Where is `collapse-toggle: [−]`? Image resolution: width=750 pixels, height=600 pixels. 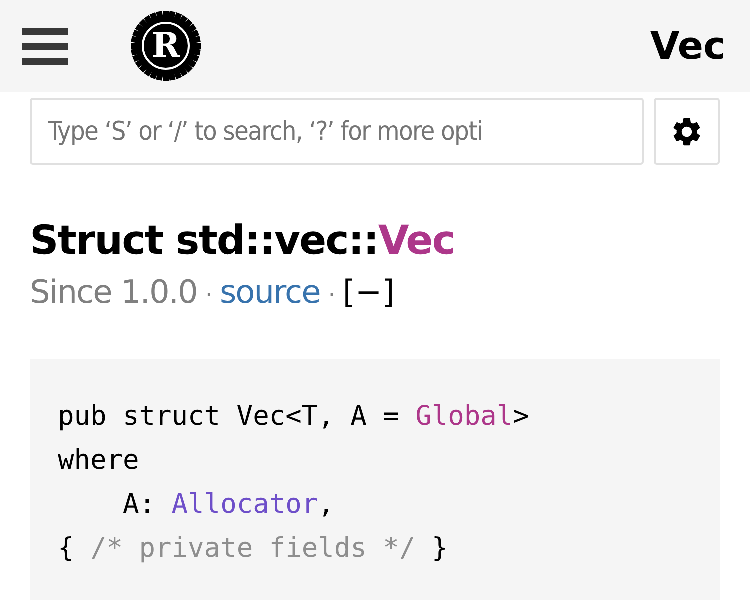 collapse-toggle: [−] is located at coordinates (368, 292).